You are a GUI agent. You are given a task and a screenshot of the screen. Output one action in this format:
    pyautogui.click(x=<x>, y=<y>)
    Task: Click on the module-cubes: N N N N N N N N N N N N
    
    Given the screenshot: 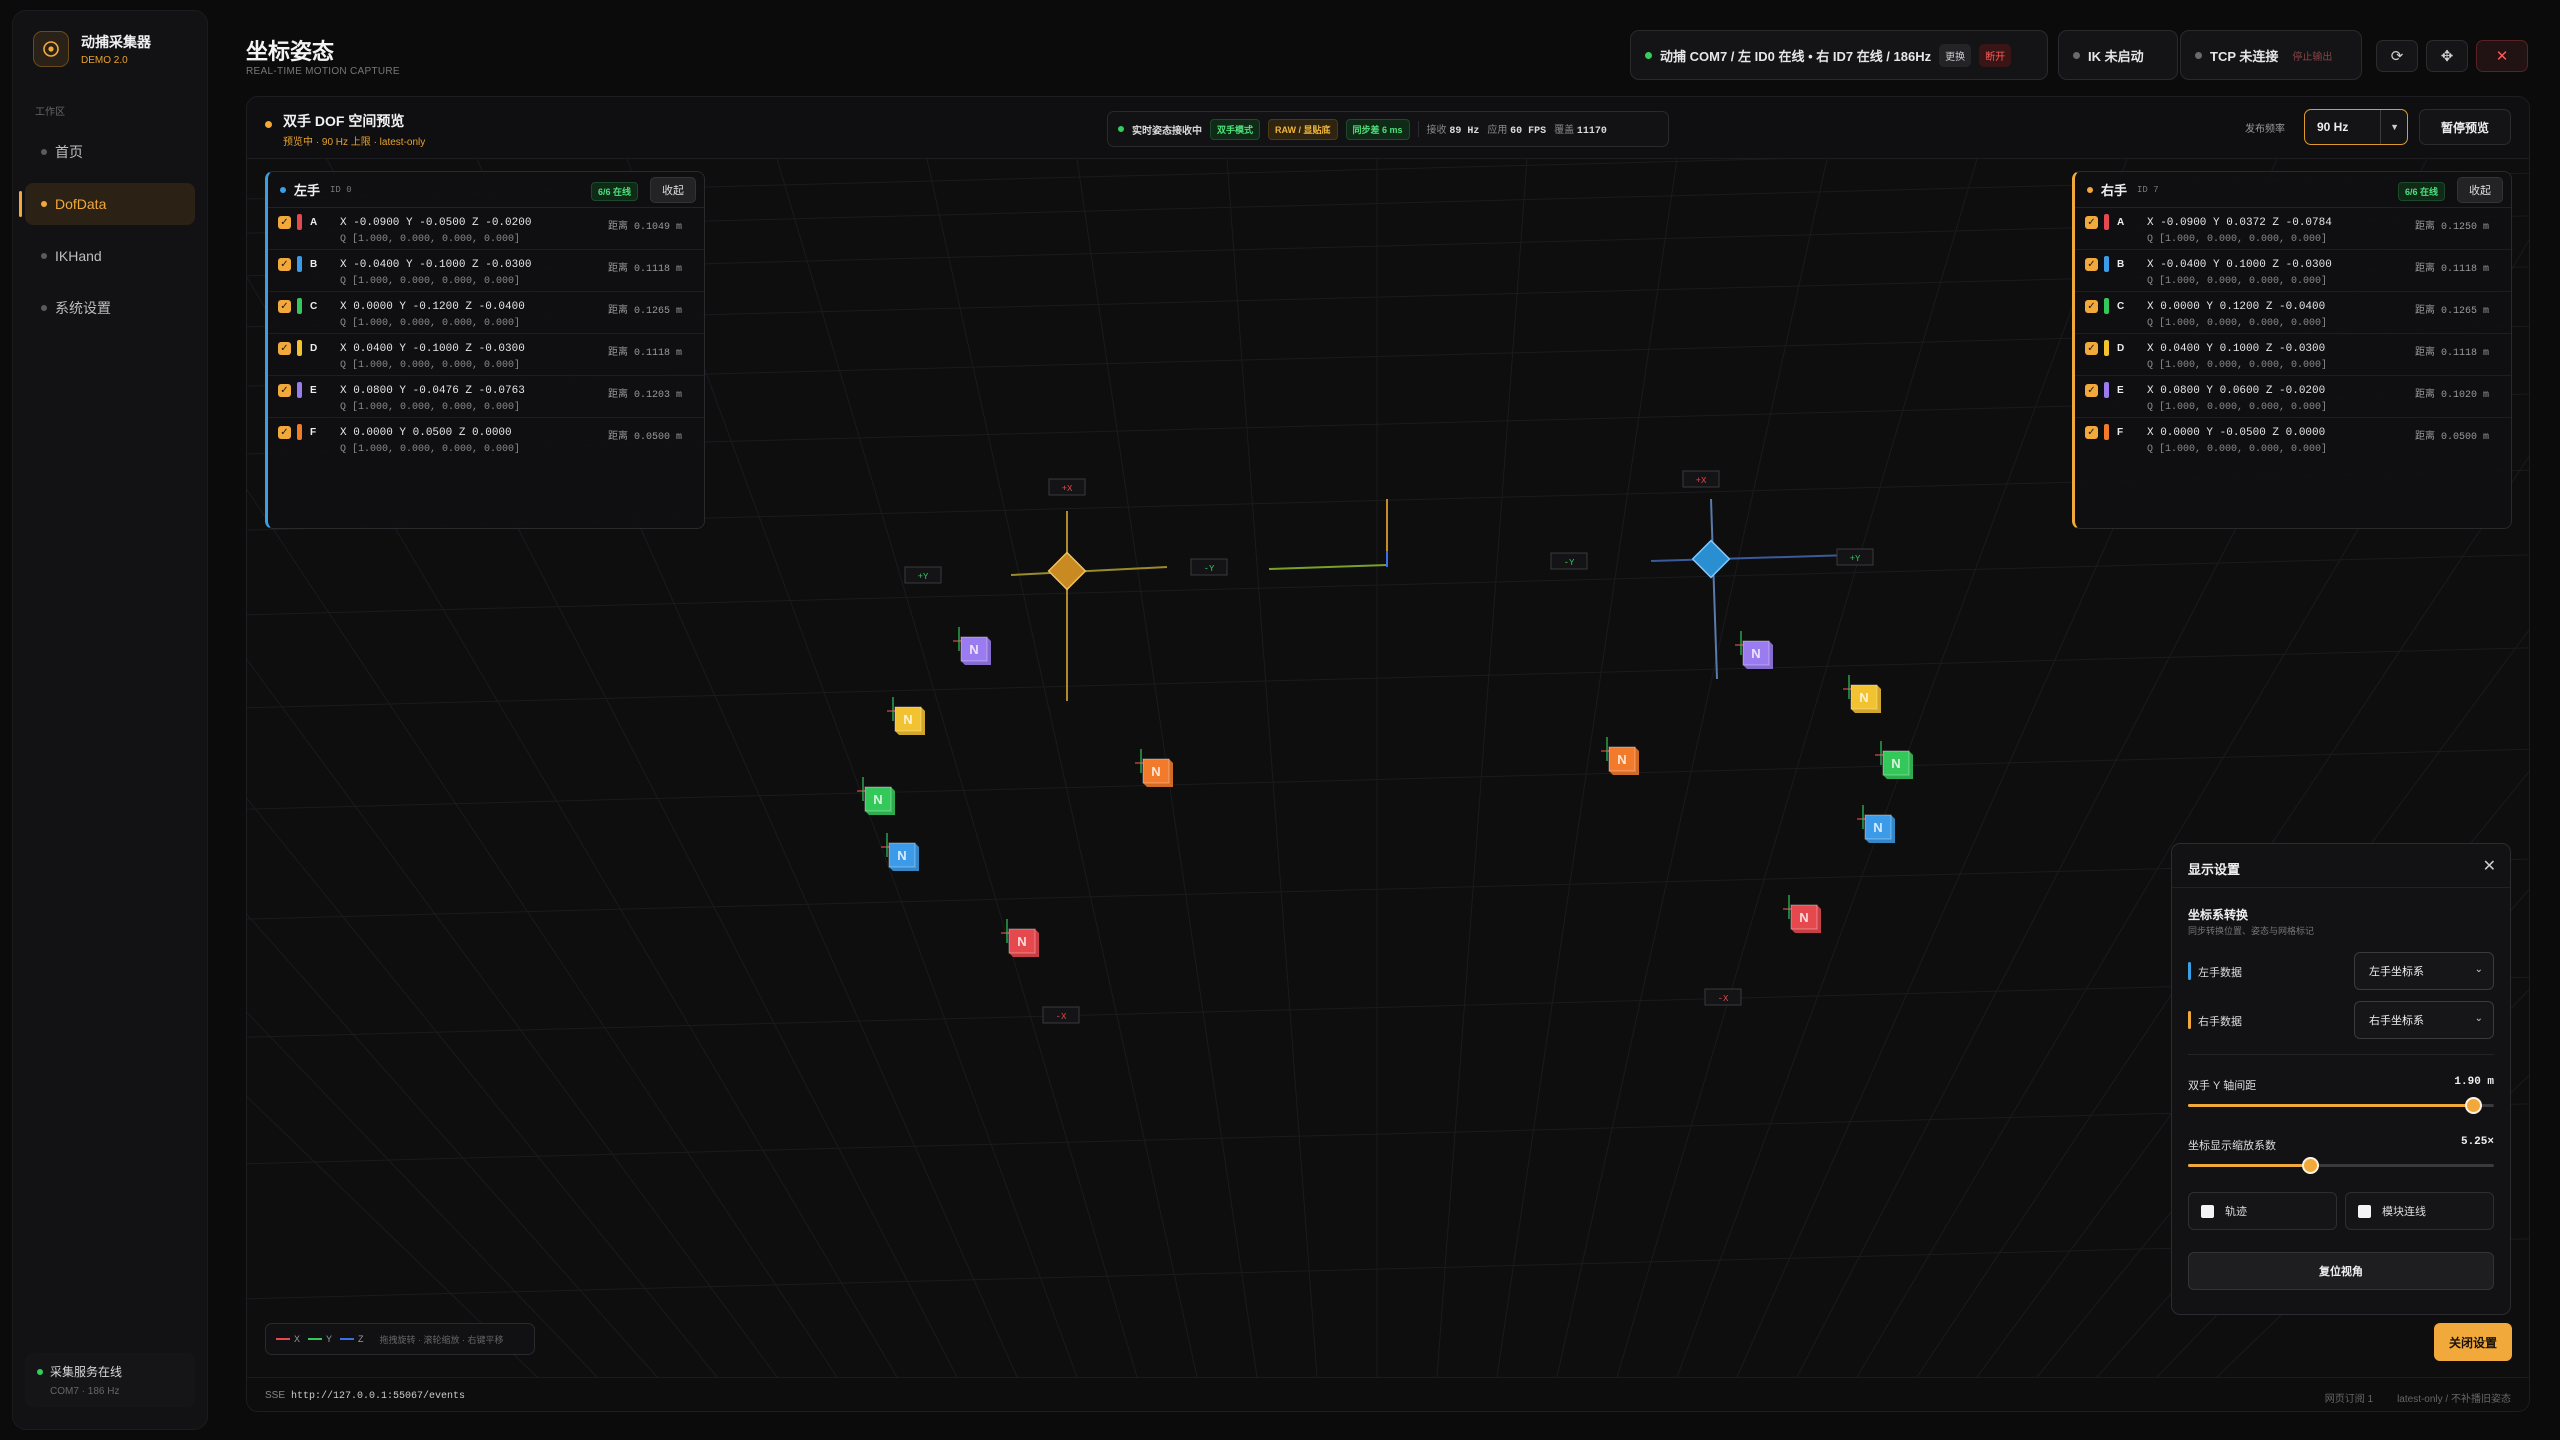 What is the action you would take?
    pyautogui.click(x=1385, y=792)
    